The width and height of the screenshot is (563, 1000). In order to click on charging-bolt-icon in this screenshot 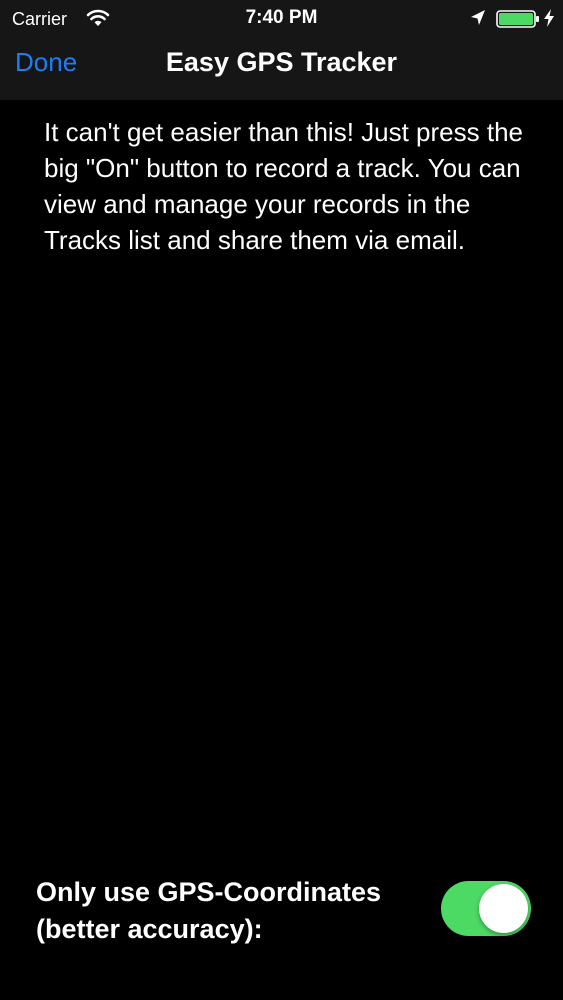, I will do `click(549, 18)`.